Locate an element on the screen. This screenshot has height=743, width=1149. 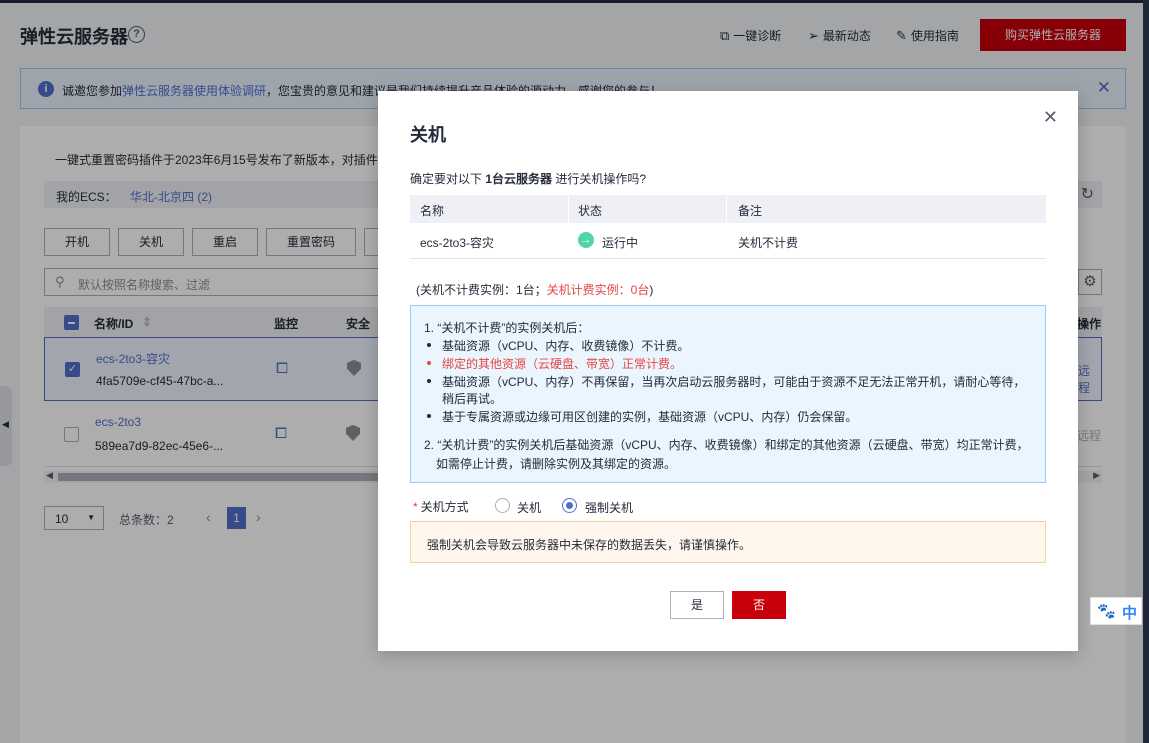
mode-label: 关机方式 is located at coordinates (444, 507).